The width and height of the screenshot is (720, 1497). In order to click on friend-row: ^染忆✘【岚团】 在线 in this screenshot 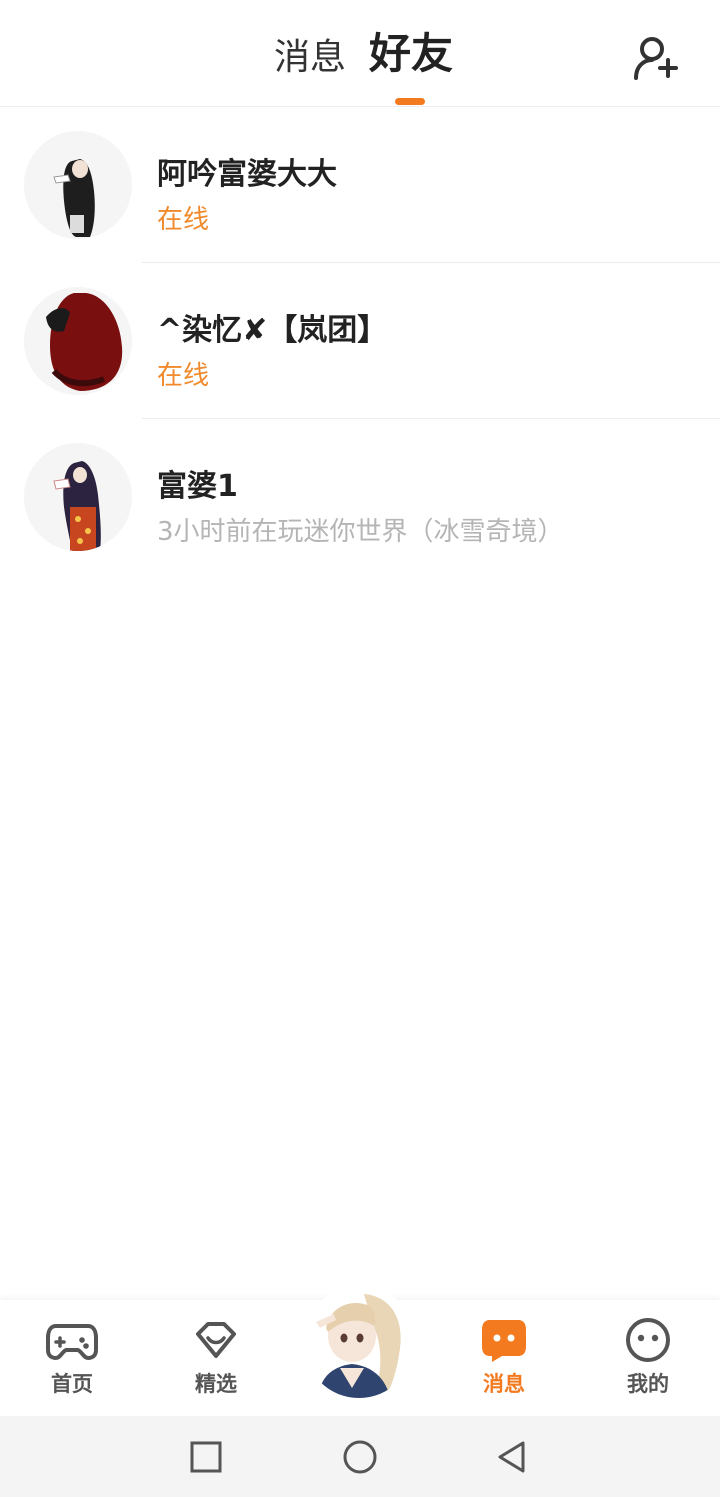, I will do `click(360, 341)`.